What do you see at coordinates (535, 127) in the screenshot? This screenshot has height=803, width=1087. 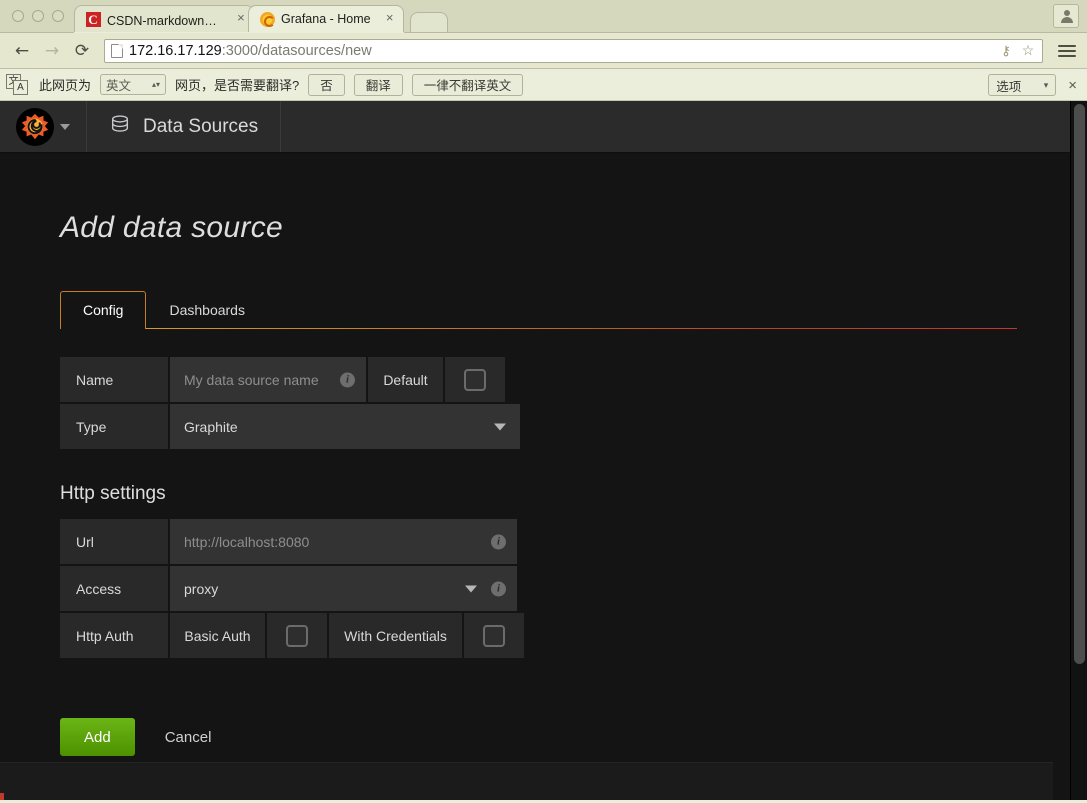 I see `grafana-navbar: Data Sources` at bounding box center [535, 127].